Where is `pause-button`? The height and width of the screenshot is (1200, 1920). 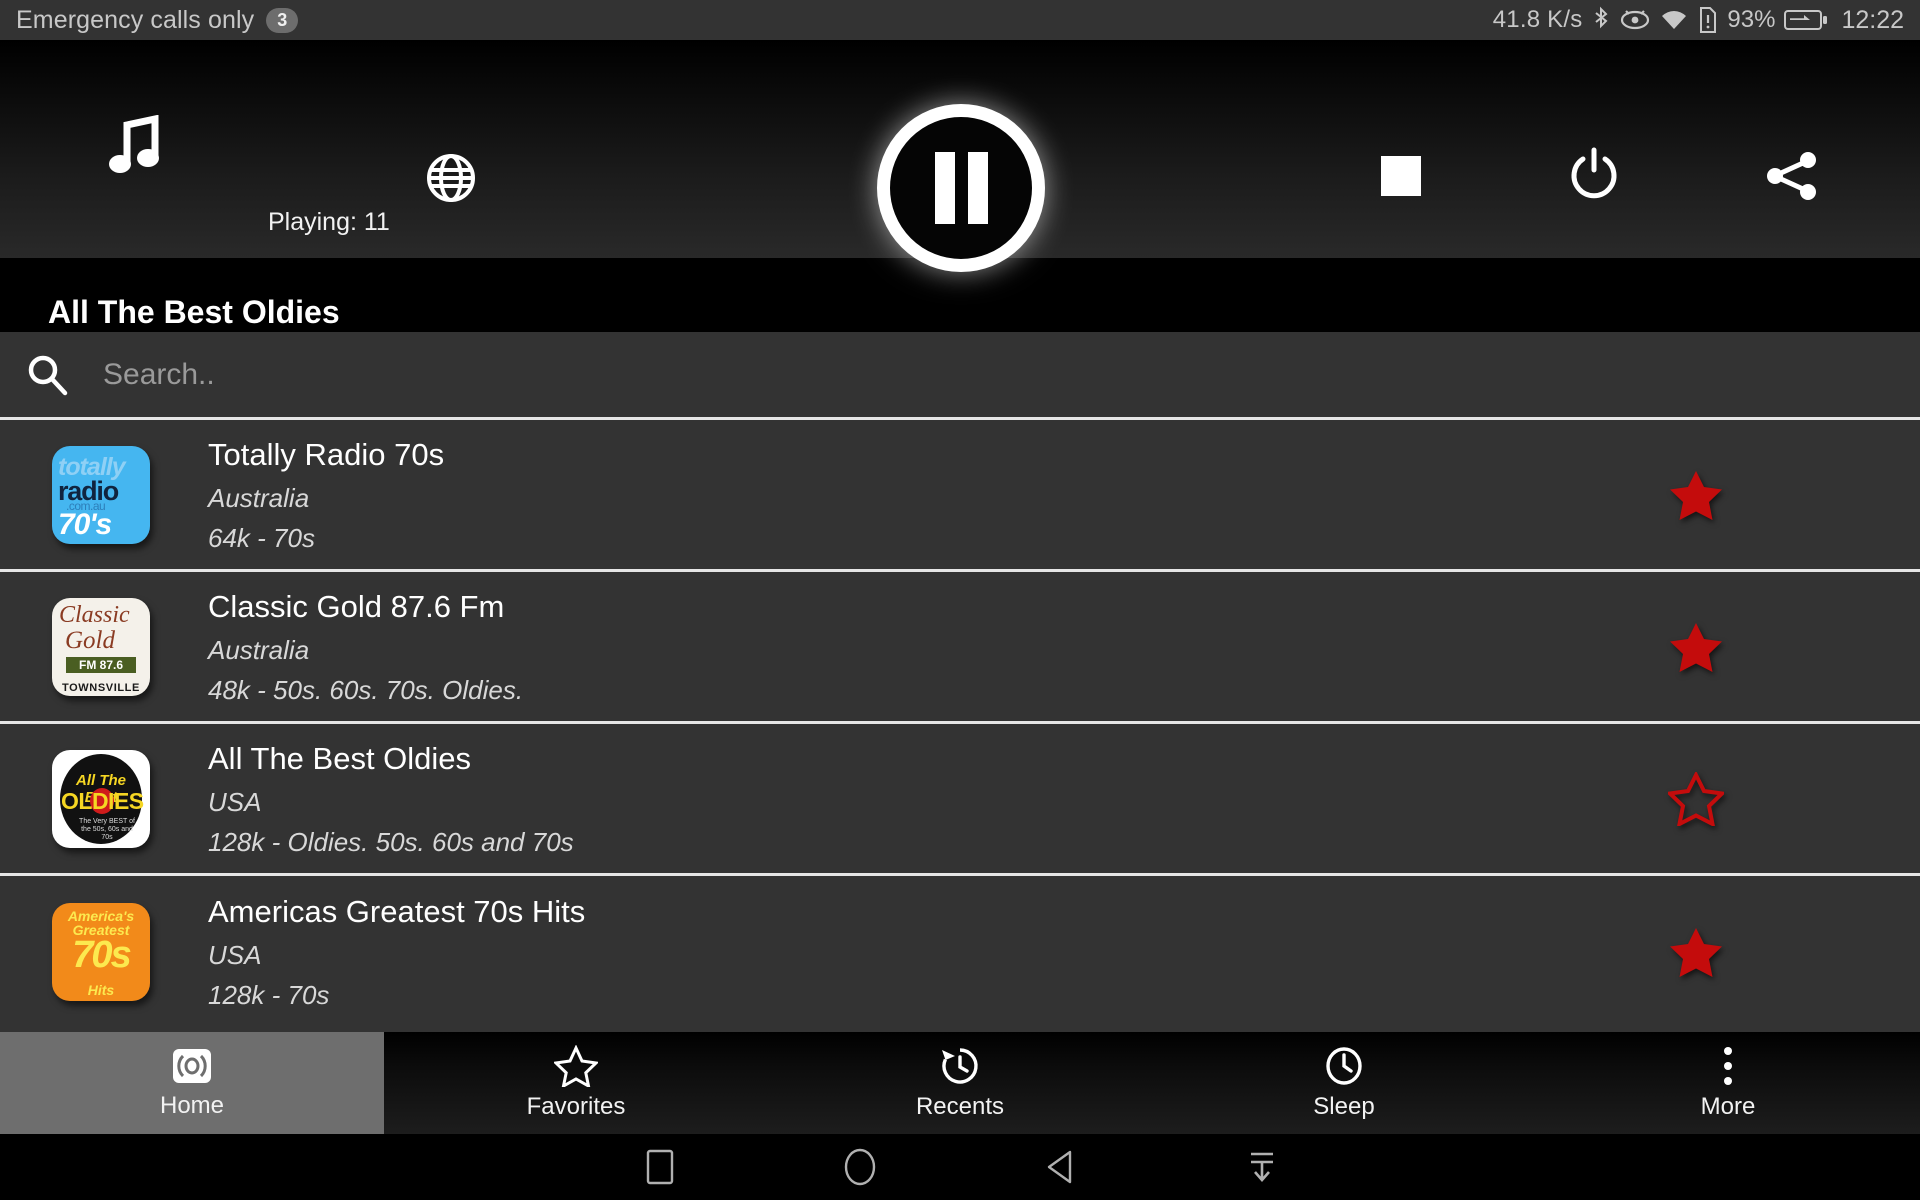 pause-button is located at coordinates (961, 188).